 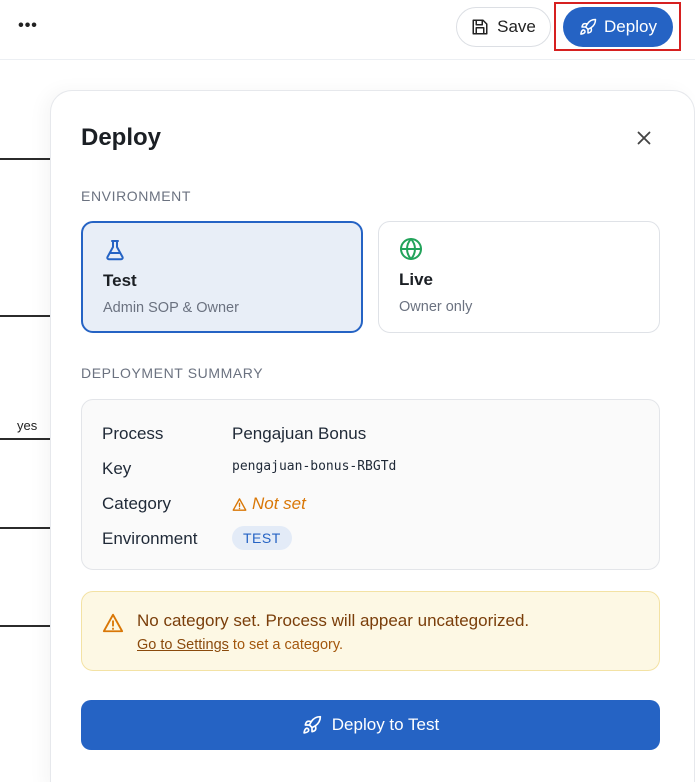 I want to click on save-label: Save, so click(x=516, y=26).